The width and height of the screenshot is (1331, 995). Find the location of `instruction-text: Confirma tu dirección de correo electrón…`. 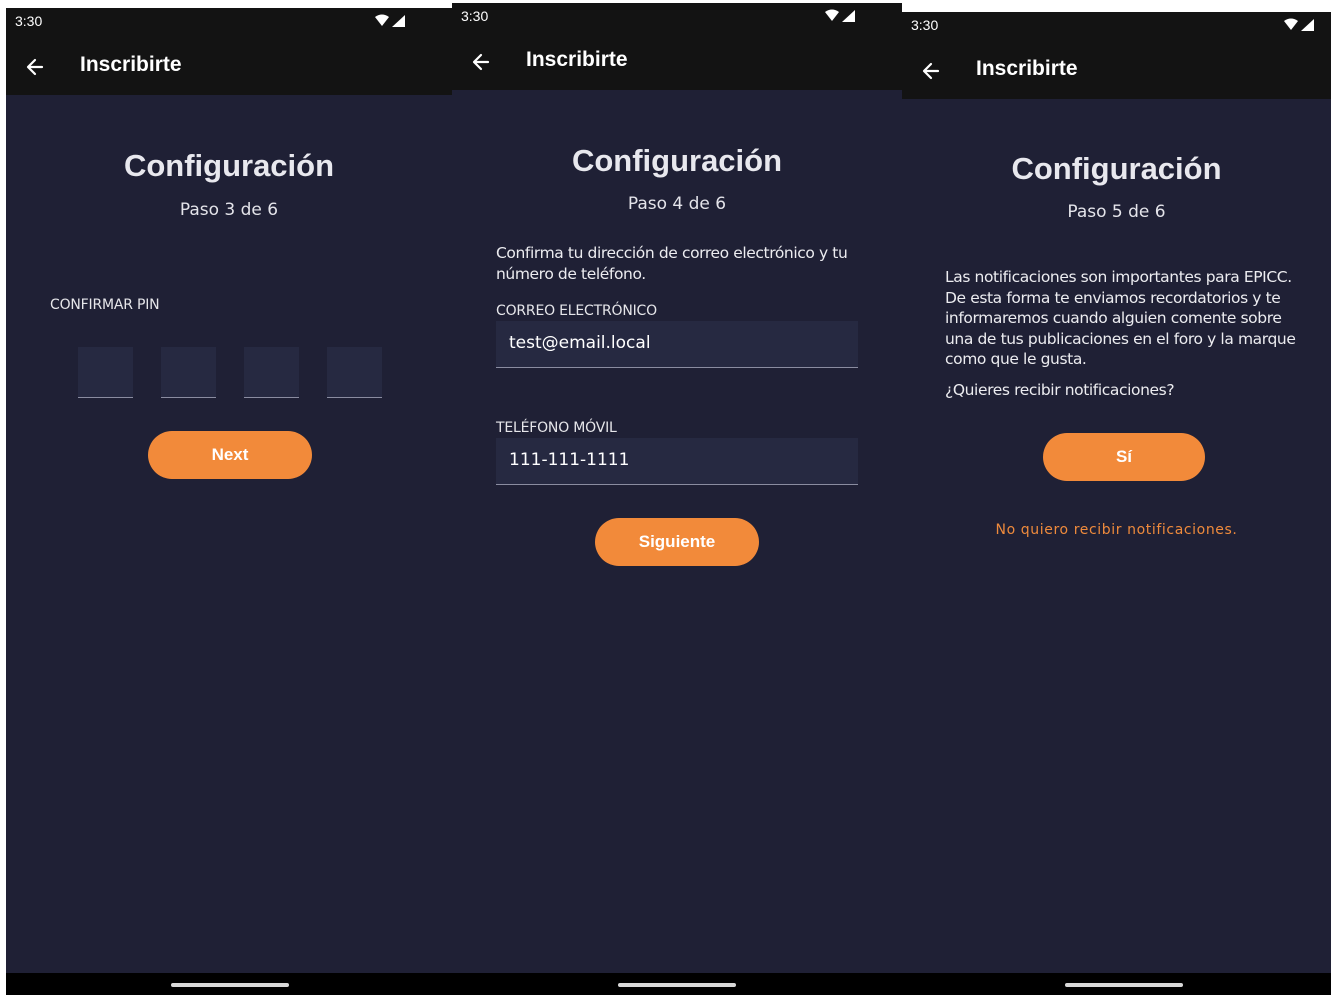

instruction-text: Confirma tu dirección de correo electrón… is located at coordinates (672, 263).